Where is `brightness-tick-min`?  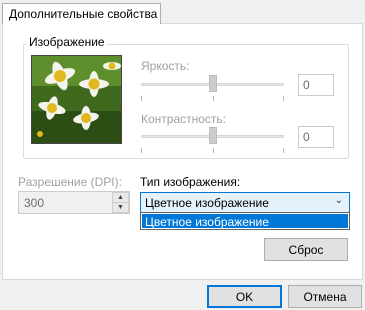
brightness-tick-min is located at coordinates (141, 98).